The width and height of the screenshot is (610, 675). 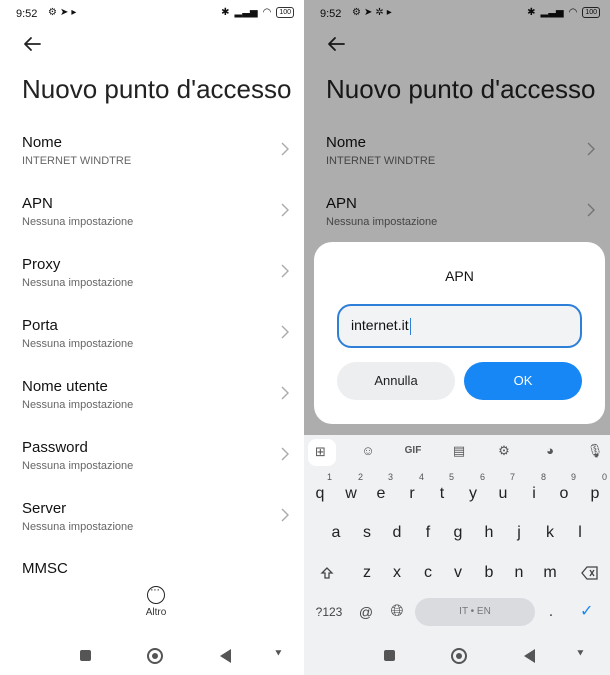 What do you see at coordinates (458, 573) in the screenshot?
I see `key-v: v` at bounding box center [458, 573].